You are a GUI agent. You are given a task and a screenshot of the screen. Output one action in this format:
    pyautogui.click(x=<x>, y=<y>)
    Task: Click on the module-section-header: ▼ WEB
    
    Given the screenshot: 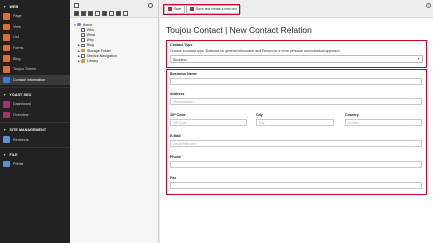 What is the action you would take?
    pyautogui.click(x=35, y=7)
    